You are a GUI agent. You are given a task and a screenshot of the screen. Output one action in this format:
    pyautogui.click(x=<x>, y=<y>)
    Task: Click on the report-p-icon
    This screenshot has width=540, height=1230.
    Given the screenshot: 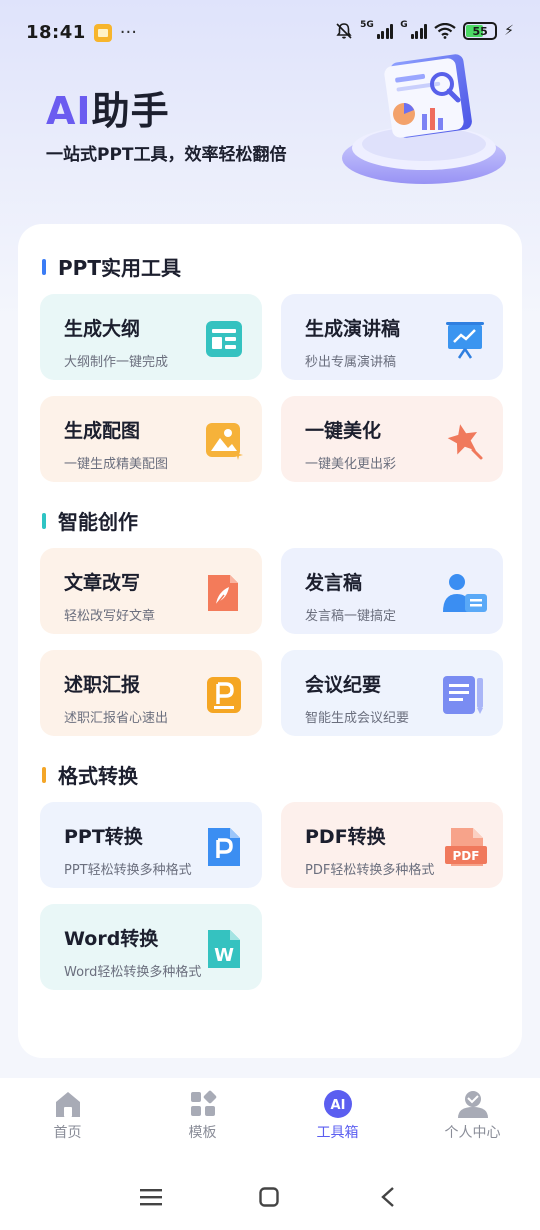 What is the action you would take?
    pyautogui.click(x=224, y=695)
    